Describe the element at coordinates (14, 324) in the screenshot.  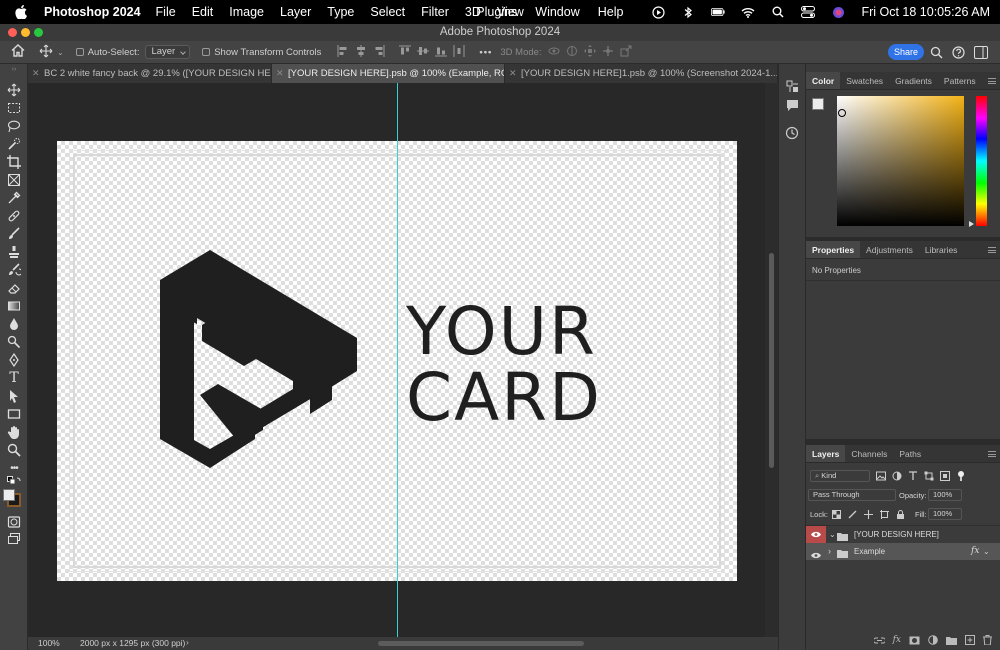
I see `blur-tool-icon` at that location.